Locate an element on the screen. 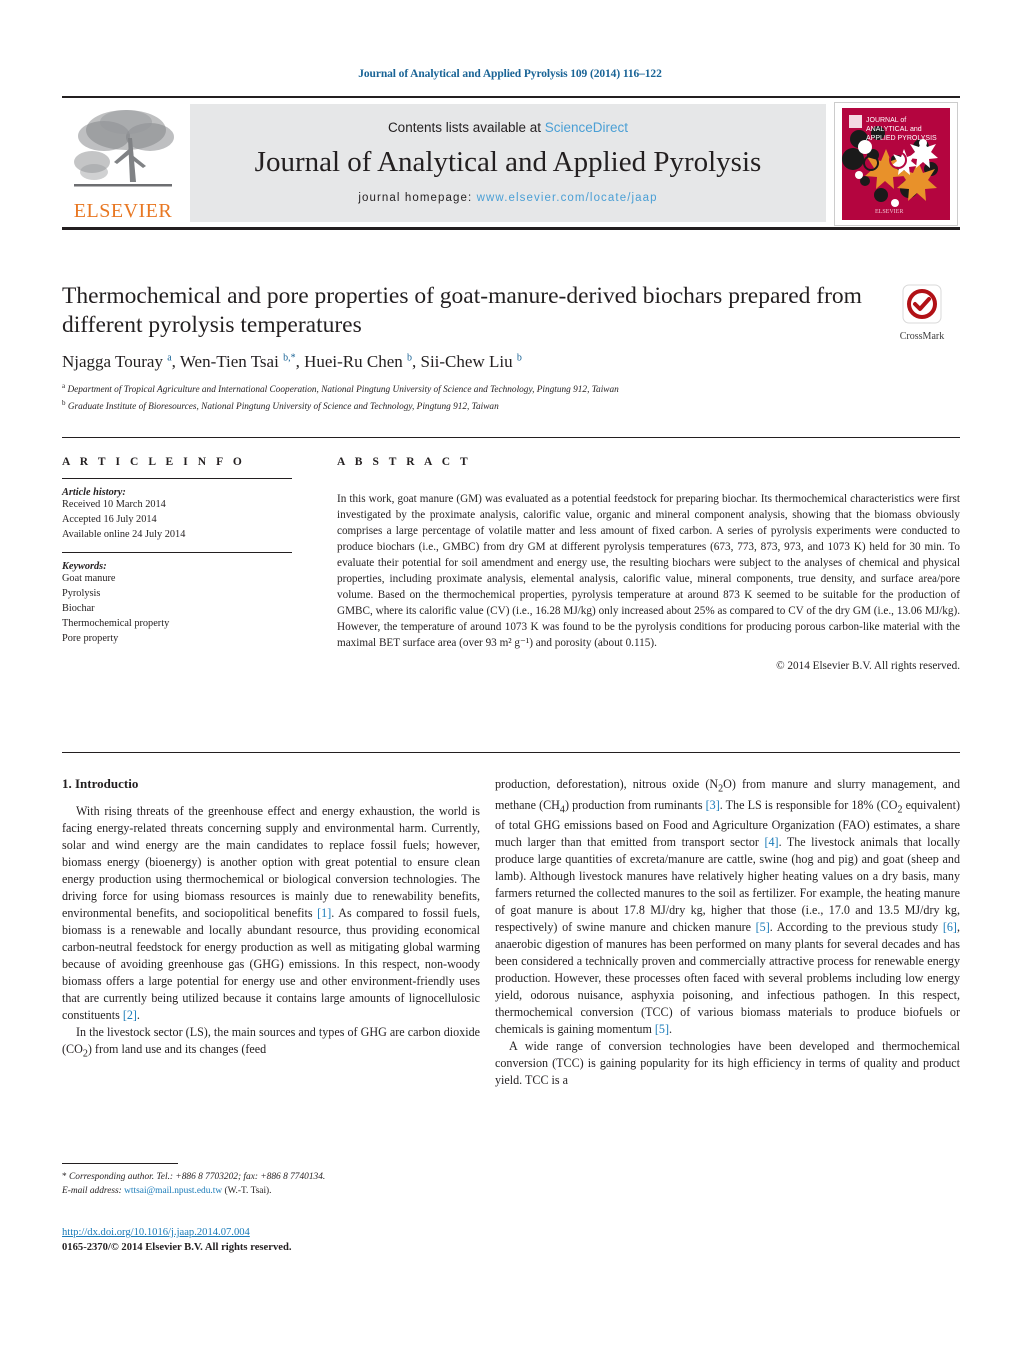 This screenshot has height=1351, width=1020. section-heading-introduction: 1. Introductio is located at coordinates (100, 783).